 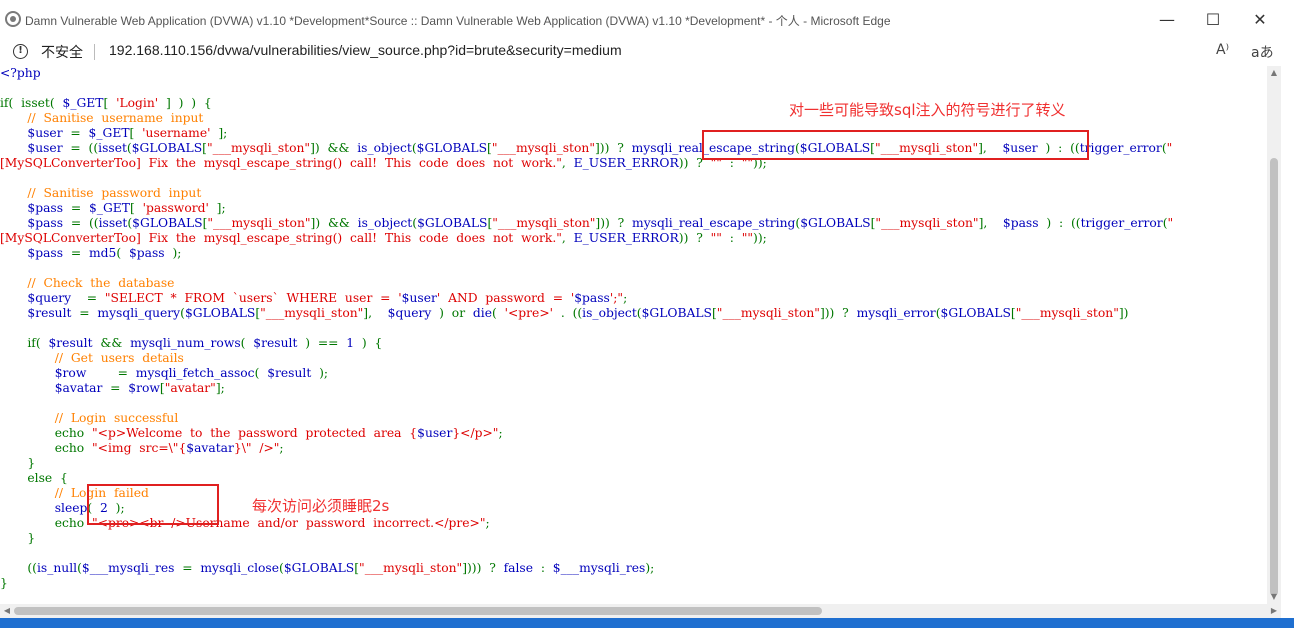 I want to click on edge-app-icon, so click(x=13, y=19).